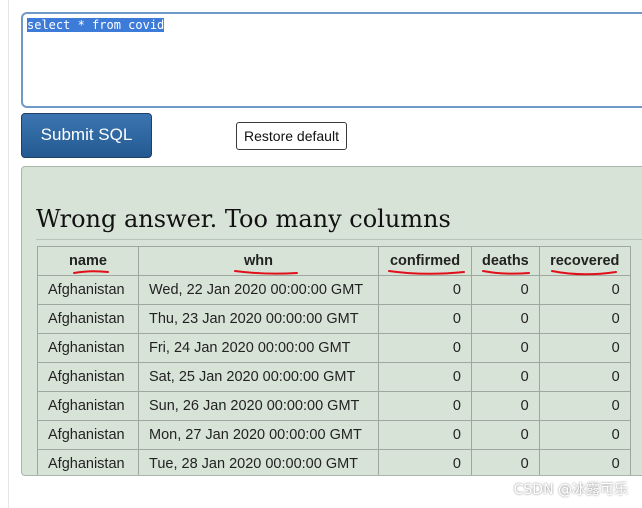 The height and width of the screenshot is (508, 642). Describe the element at coordinates (570, 490) in the screenshot. I see `csdn-watermark: CSDN @冰露可乐` at that location.